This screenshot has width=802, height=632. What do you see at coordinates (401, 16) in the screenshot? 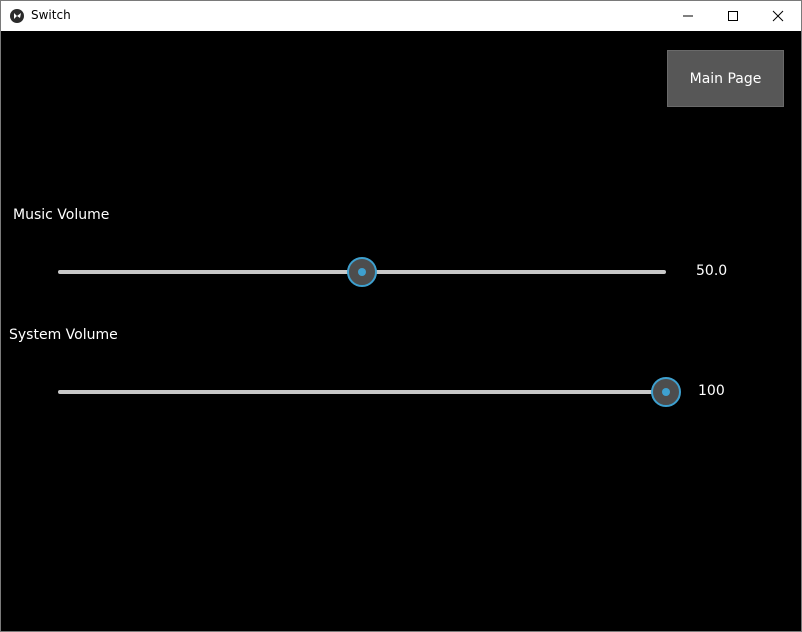
I see `title-bar: Switch` at bounding box center [401, 16].